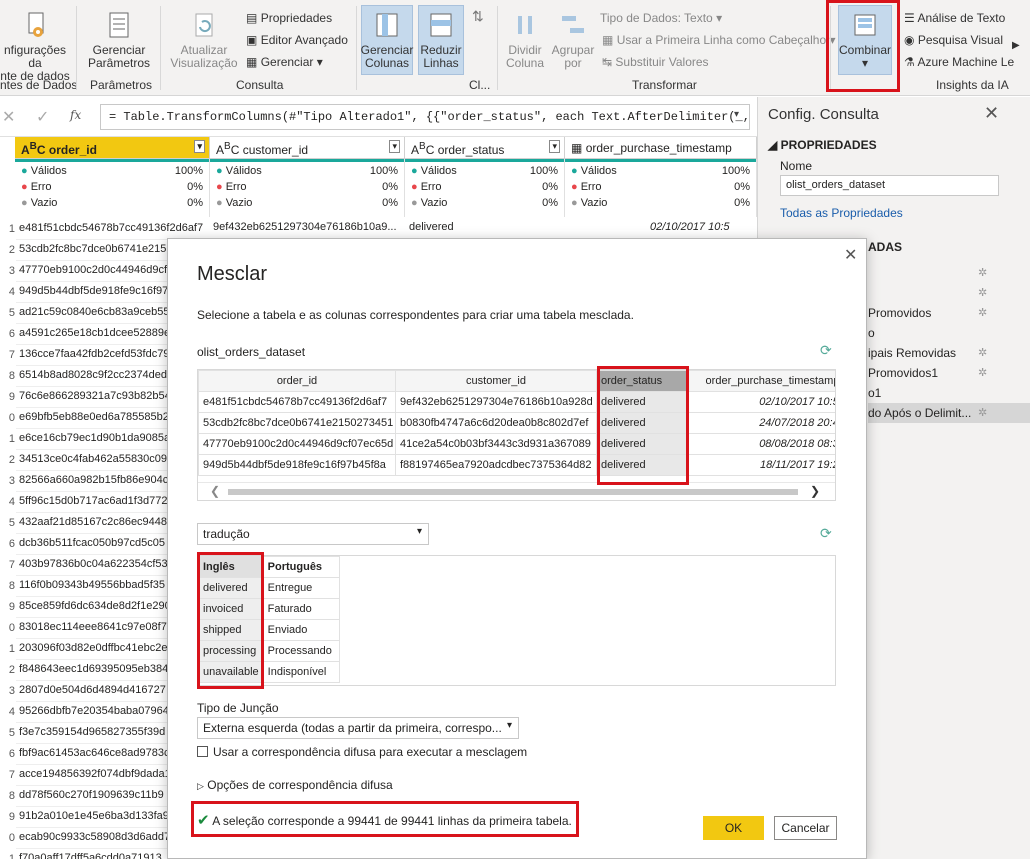  I want to click on first-table-cell: 08/08/2018 08:38:4, so click(760, 444).